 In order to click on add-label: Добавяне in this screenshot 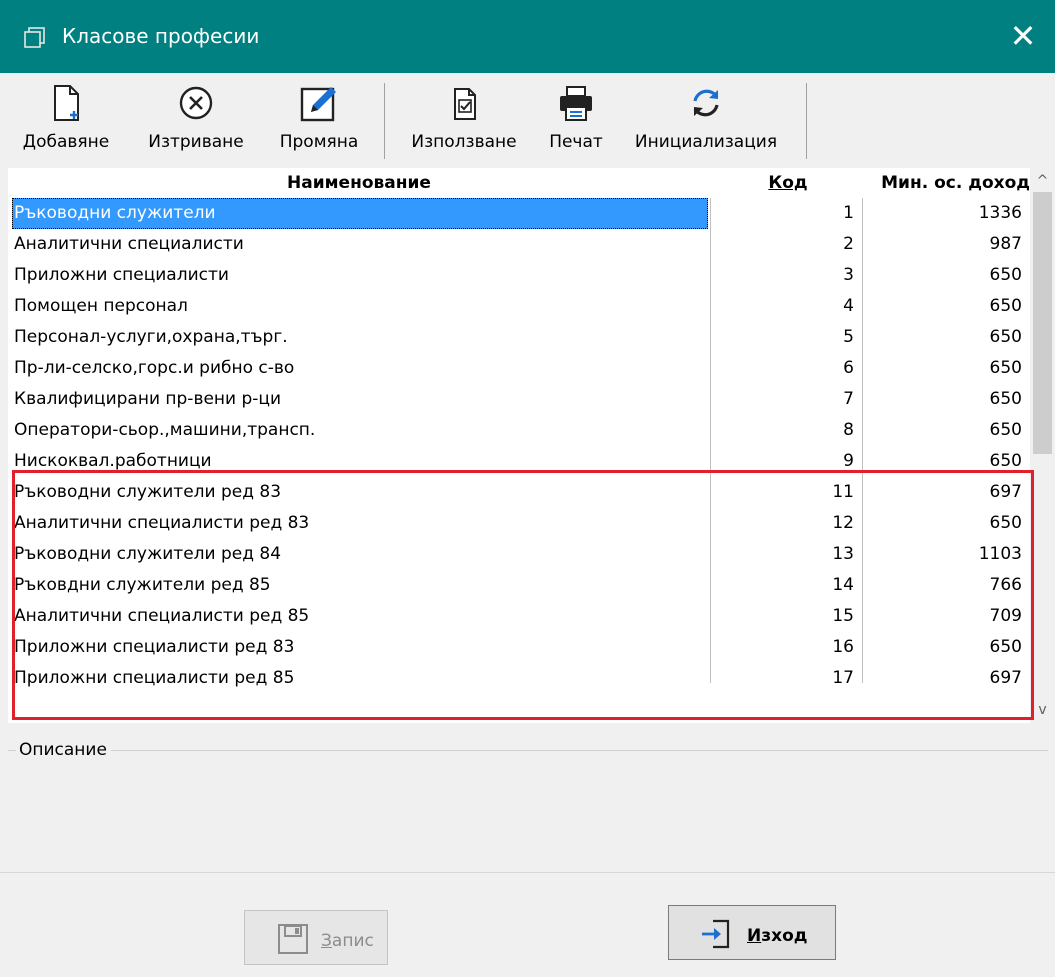, I will do `click(66, 142)`.